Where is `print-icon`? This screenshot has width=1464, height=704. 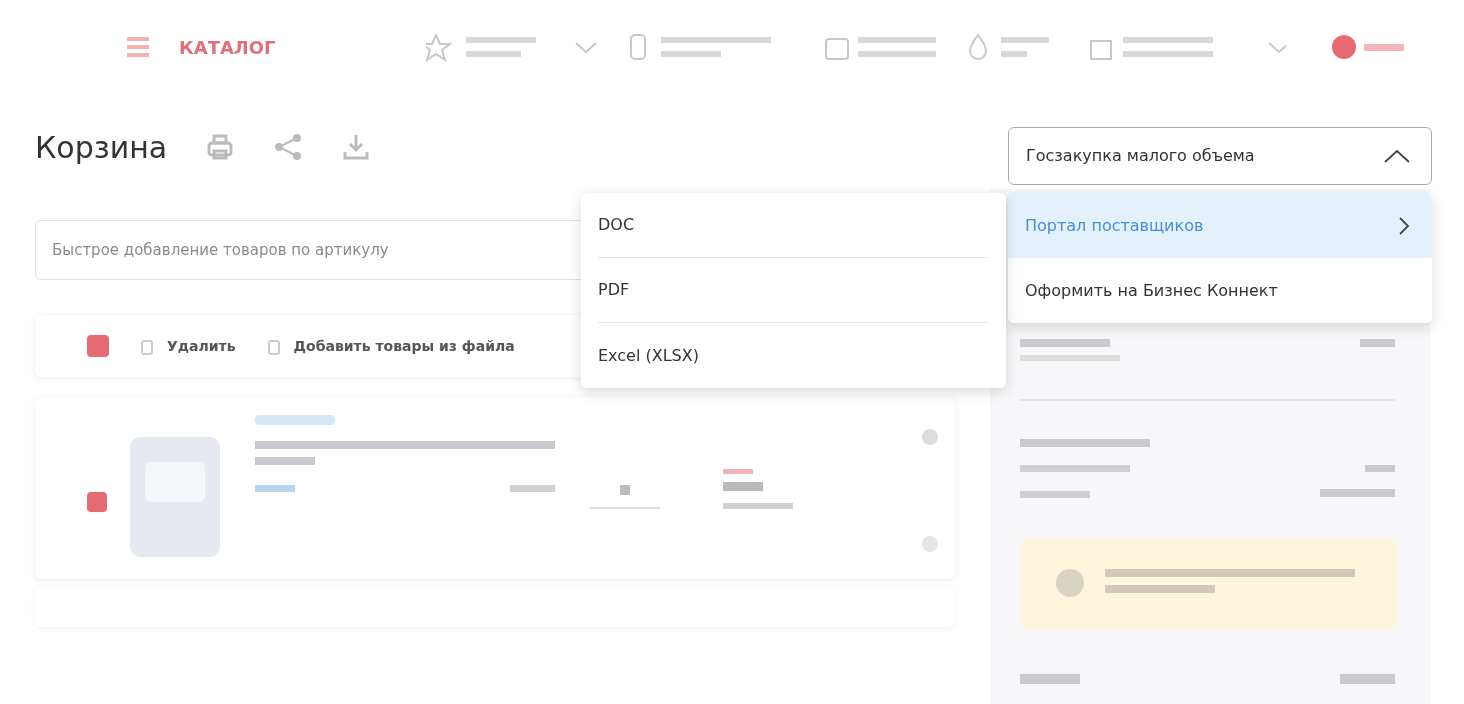 print-icon is located at coordinates (220, 147).